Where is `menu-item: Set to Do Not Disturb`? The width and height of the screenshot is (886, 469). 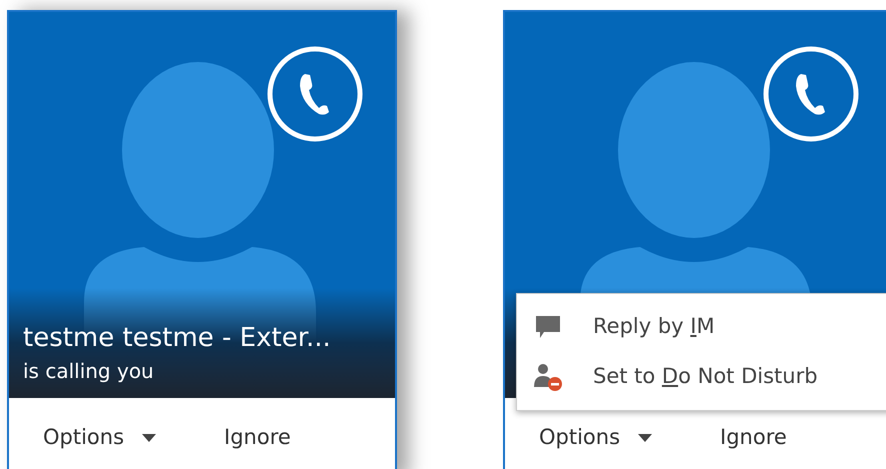 menu-item: Set to Do Not Disturb is located at coordinates (705, 377).